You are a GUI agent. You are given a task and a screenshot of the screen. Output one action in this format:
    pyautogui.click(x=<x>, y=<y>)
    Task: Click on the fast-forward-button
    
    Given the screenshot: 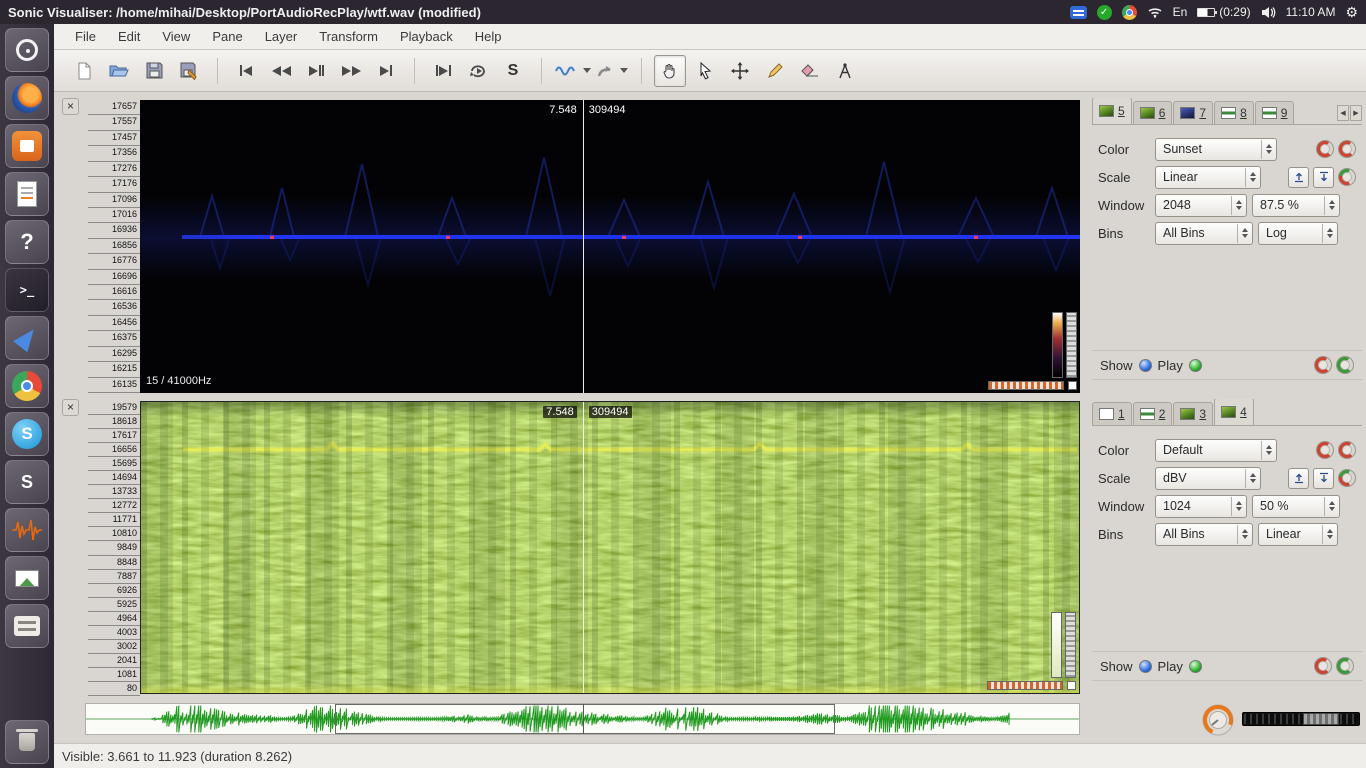 What is the action you would take?
    pyautogui.click(x=351, y=71)
    